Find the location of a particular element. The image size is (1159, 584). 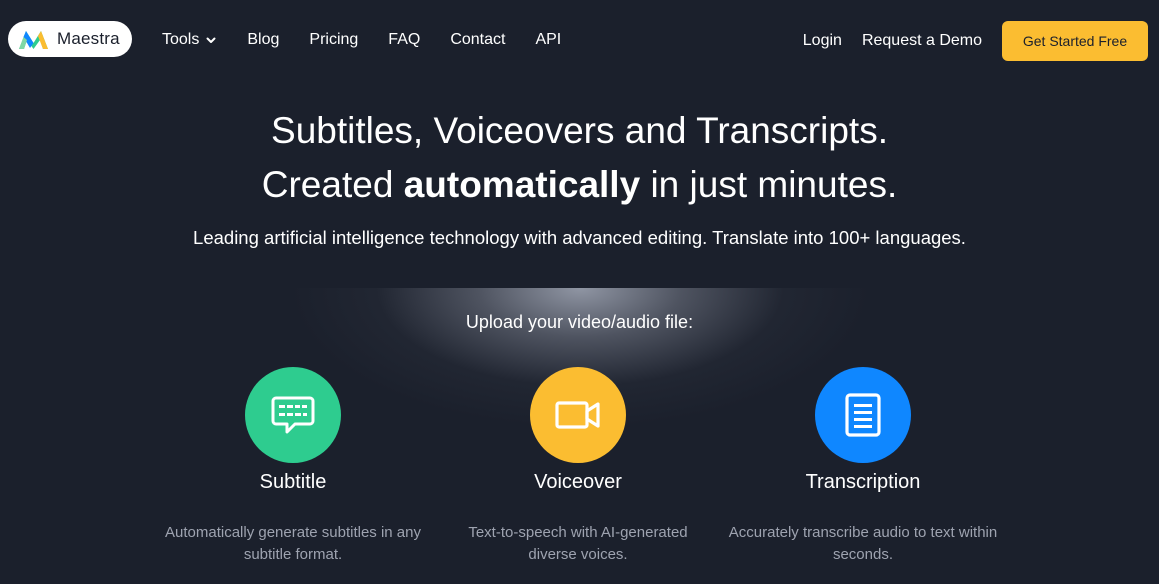

chevron-down-icon is located at coordinates (211, 40).